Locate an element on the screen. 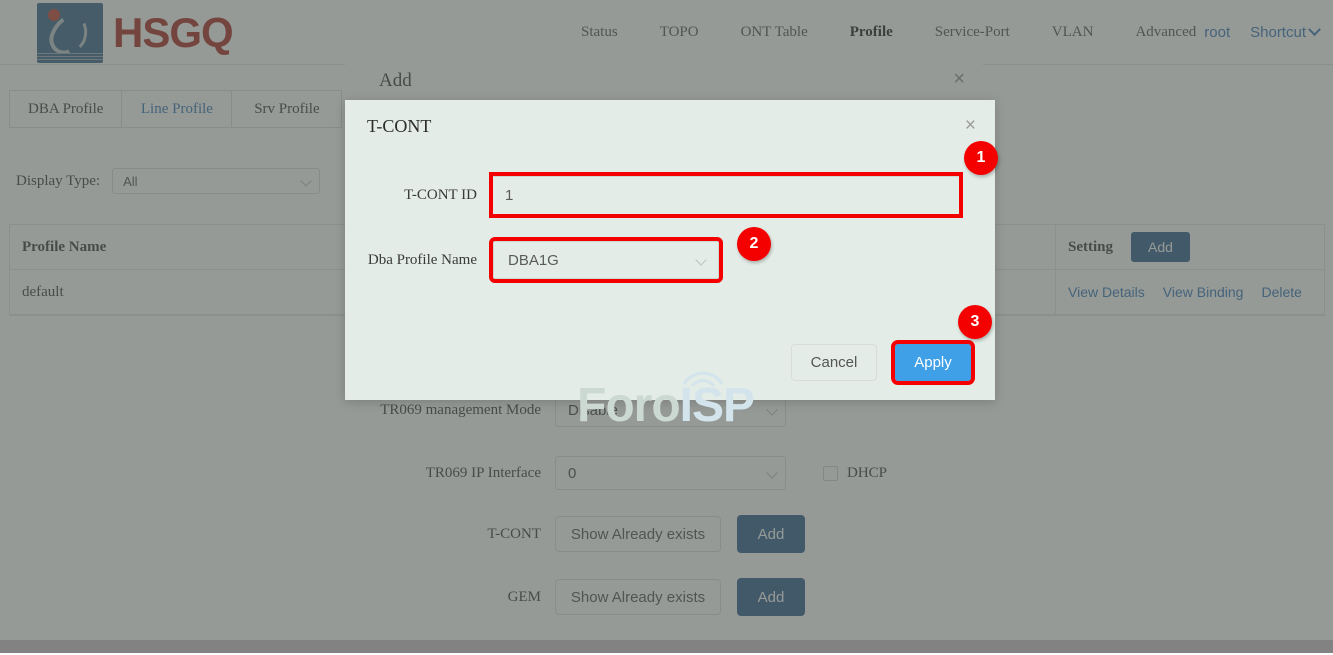 The image size is (1333, 655). tcont-id-input is located at coordinates (726, 195).